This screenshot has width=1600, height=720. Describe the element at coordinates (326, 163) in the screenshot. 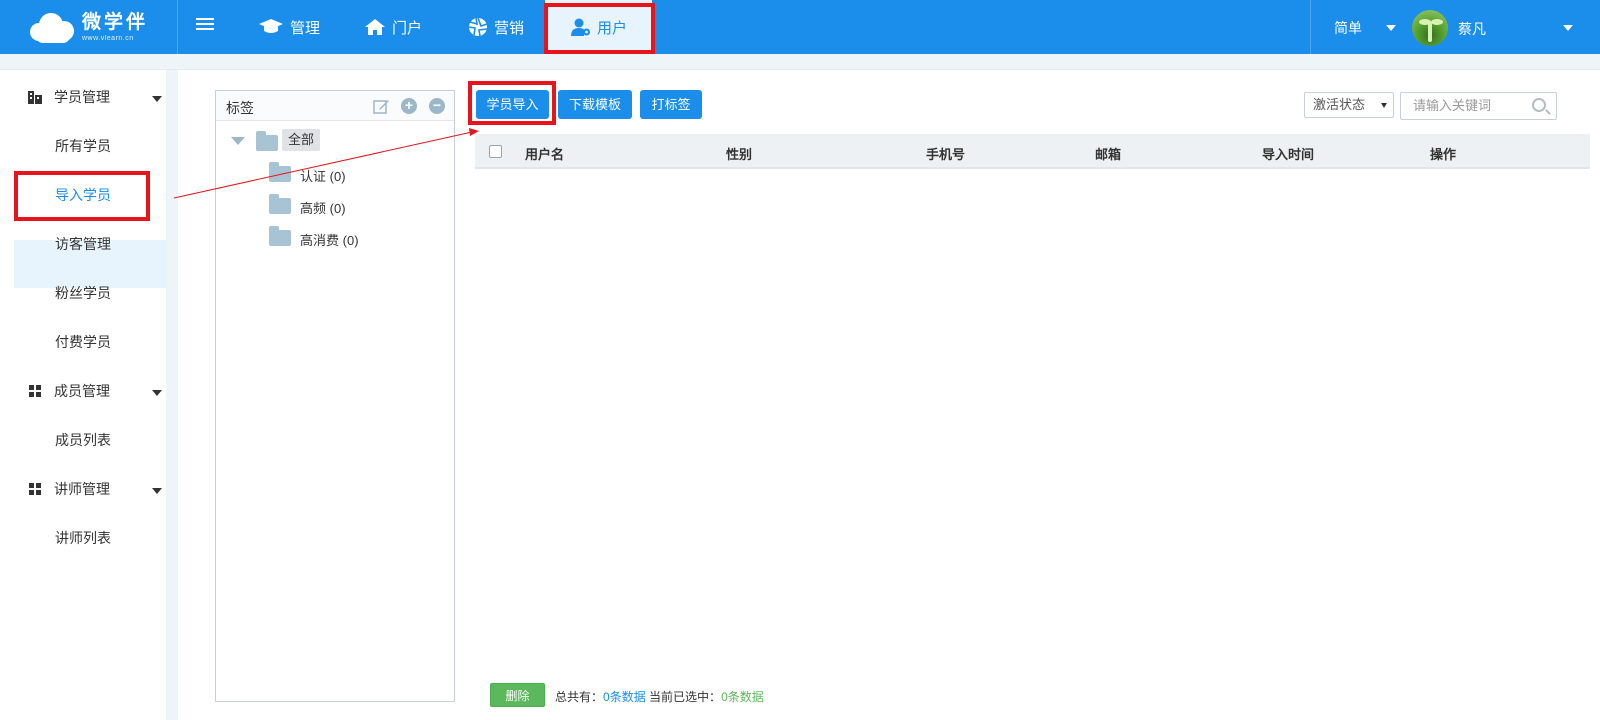

I see `annotation-arrow` at that location.